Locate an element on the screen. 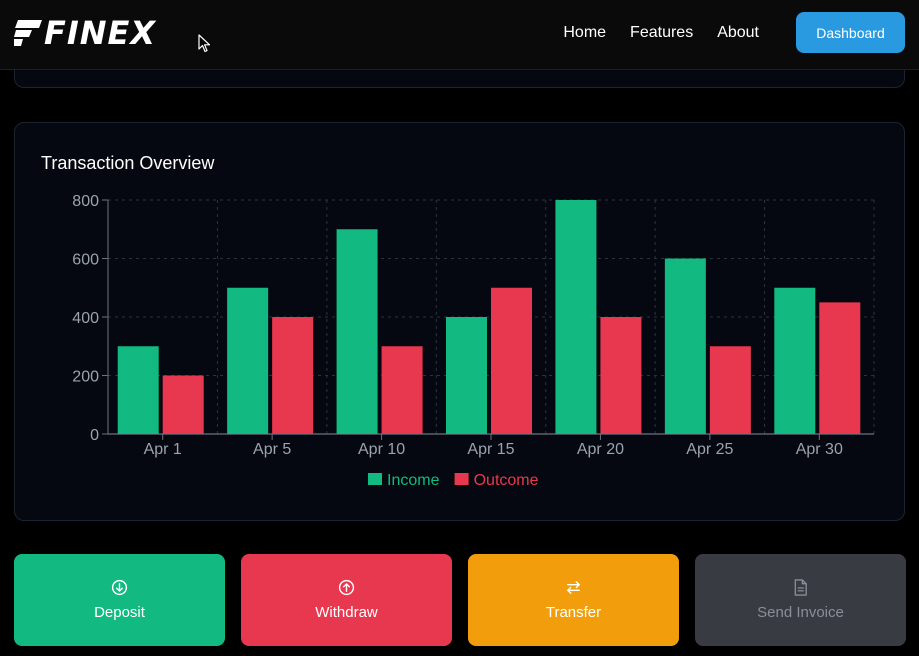 The height and width of the screenshot is (656, 919). deposit-button: Deposit is located at coordinates (119, 600).